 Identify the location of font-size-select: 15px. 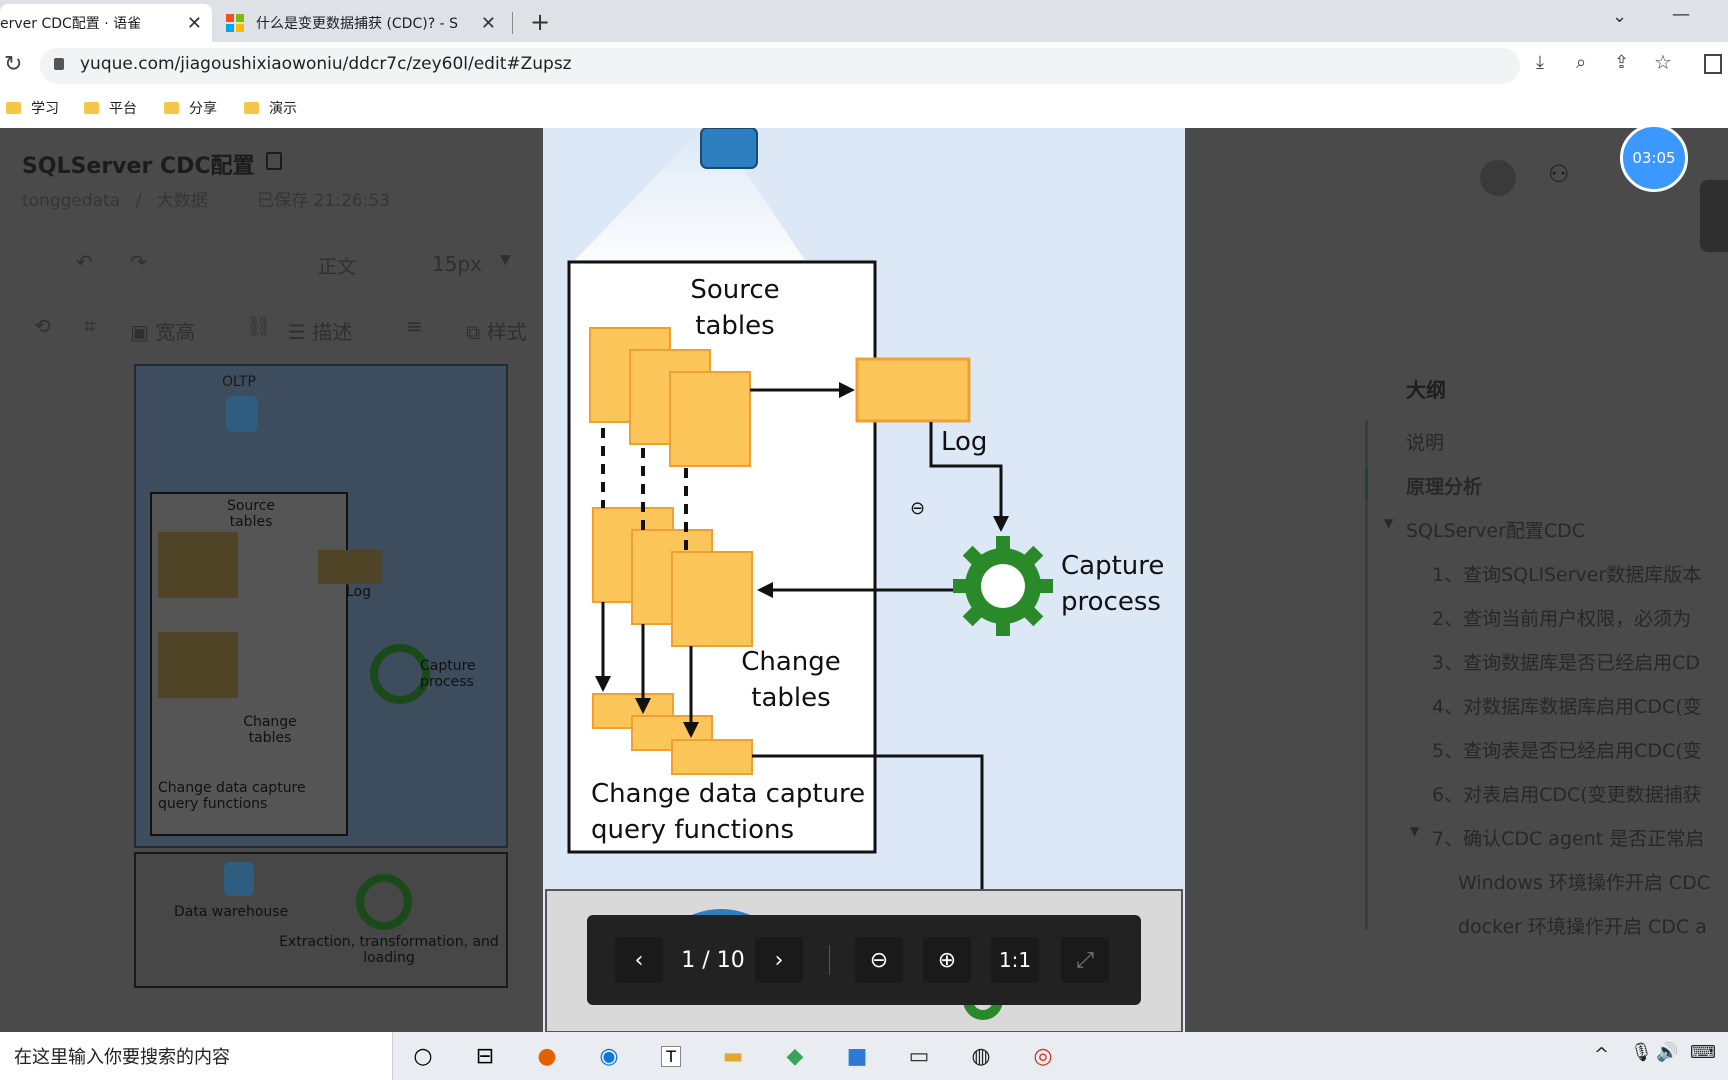
(457, 264).